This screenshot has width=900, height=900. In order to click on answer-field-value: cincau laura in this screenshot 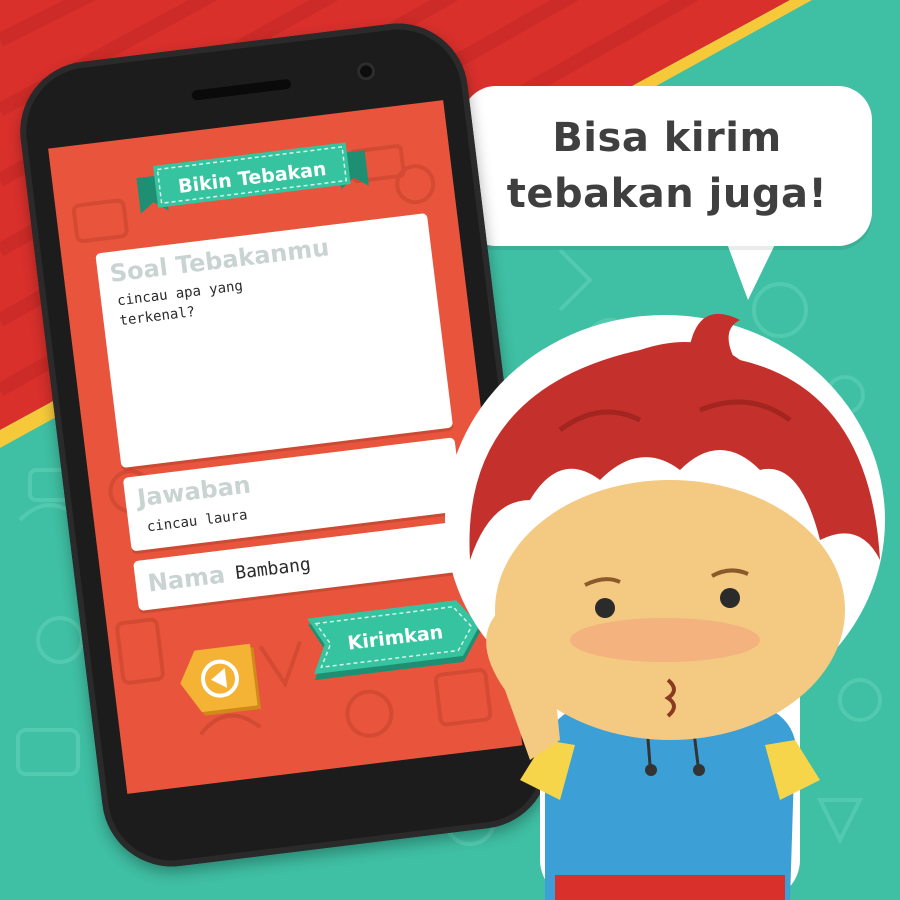, I will do `click(197, 521)`.